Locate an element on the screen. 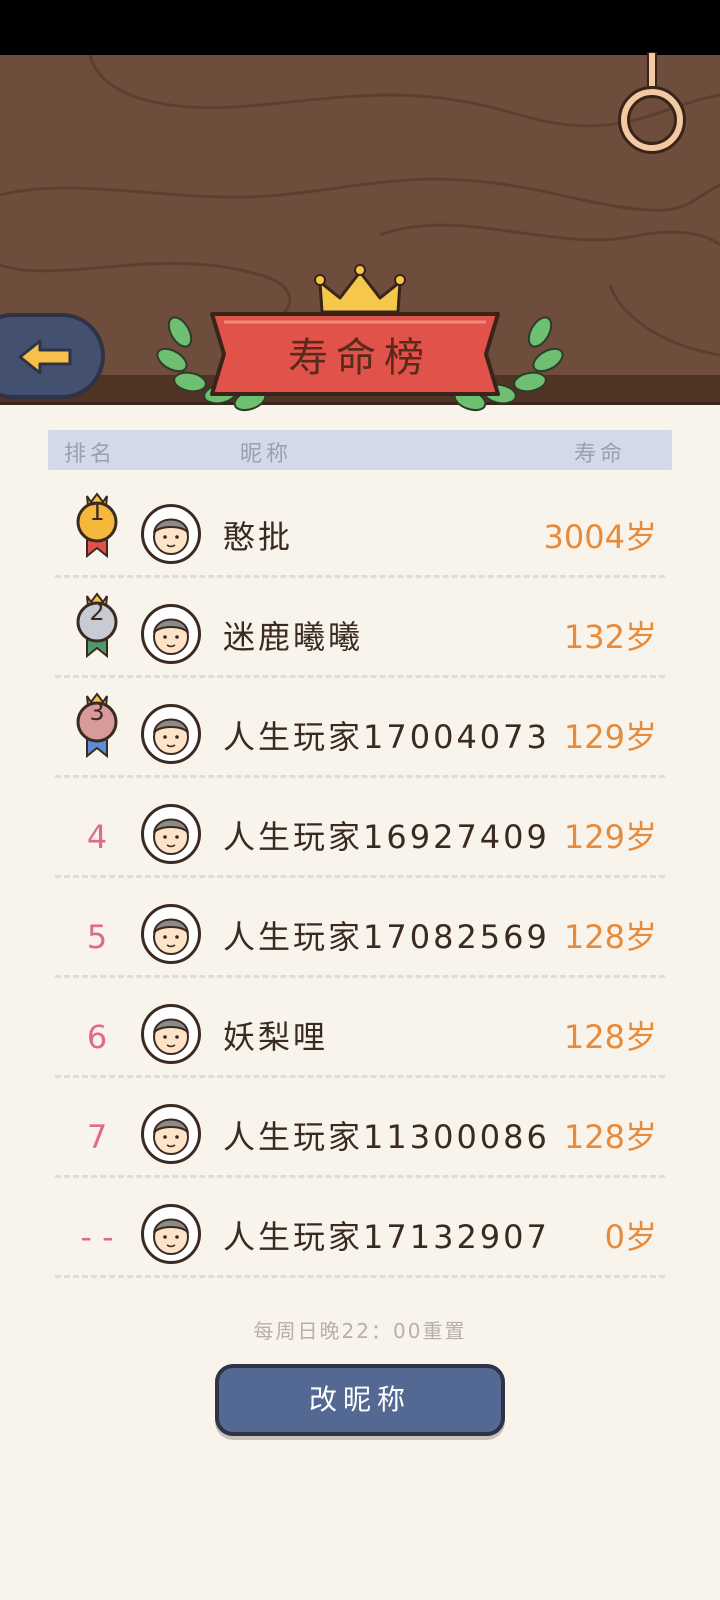 The height and width of the screenshot is (1600, 720). bald-man-icon is located at coordinates (171, 1134).